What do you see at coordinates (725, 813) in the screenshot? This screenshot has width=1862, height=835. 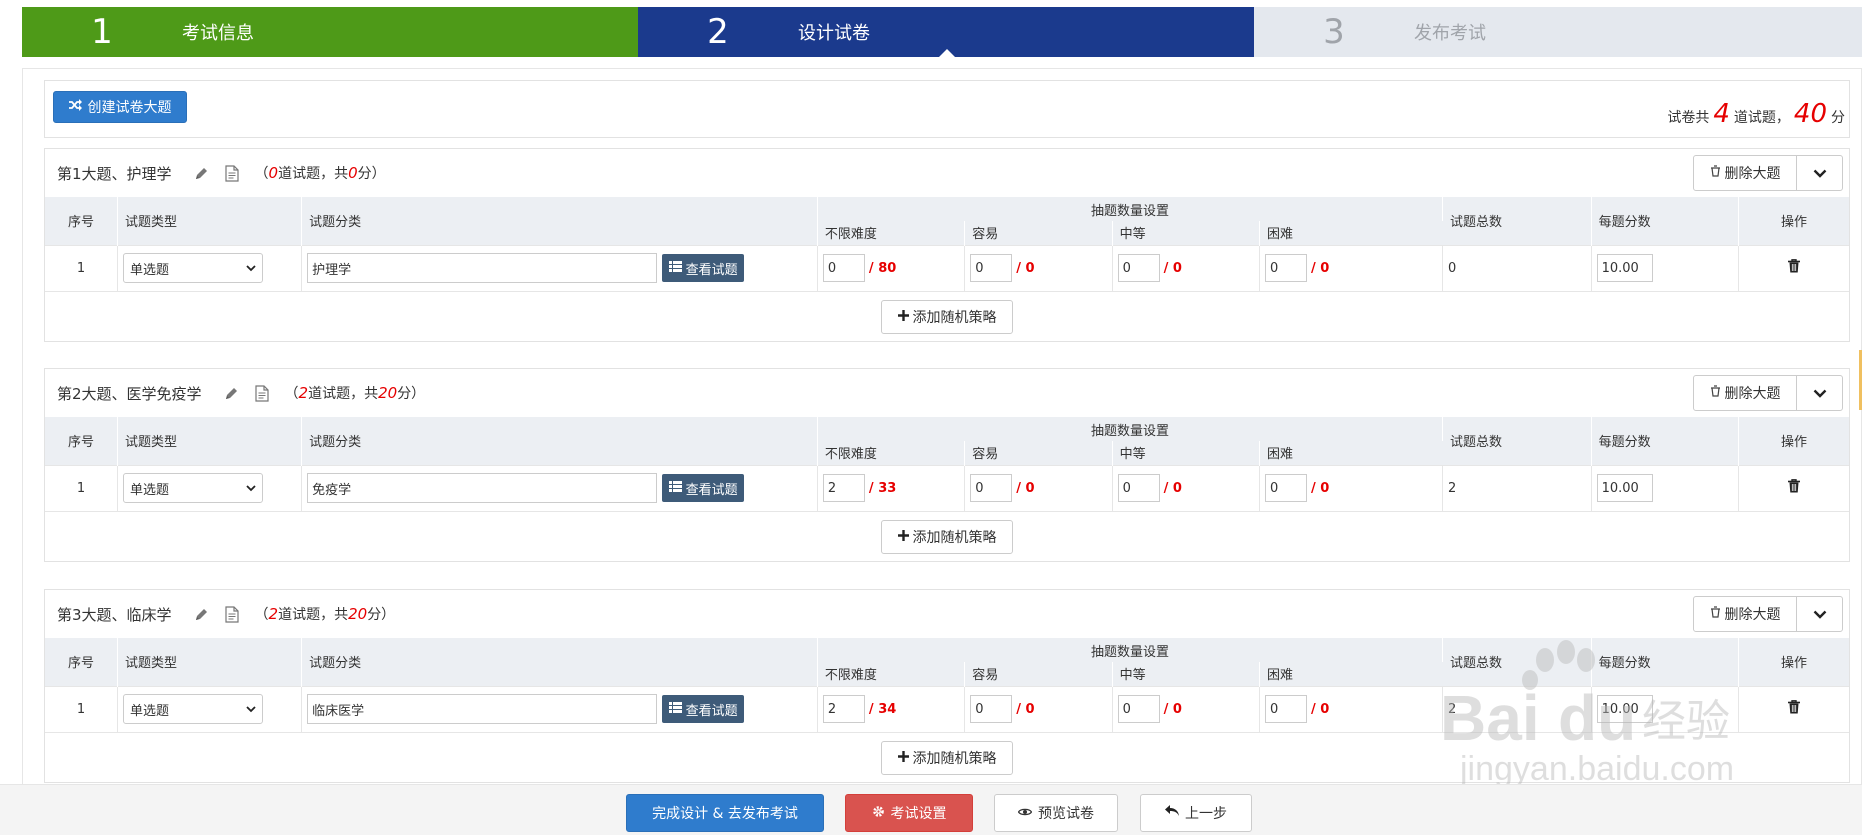 I see `finish-design-button: 完成设计 & 去发布考试` at bounding box center [725, 813].